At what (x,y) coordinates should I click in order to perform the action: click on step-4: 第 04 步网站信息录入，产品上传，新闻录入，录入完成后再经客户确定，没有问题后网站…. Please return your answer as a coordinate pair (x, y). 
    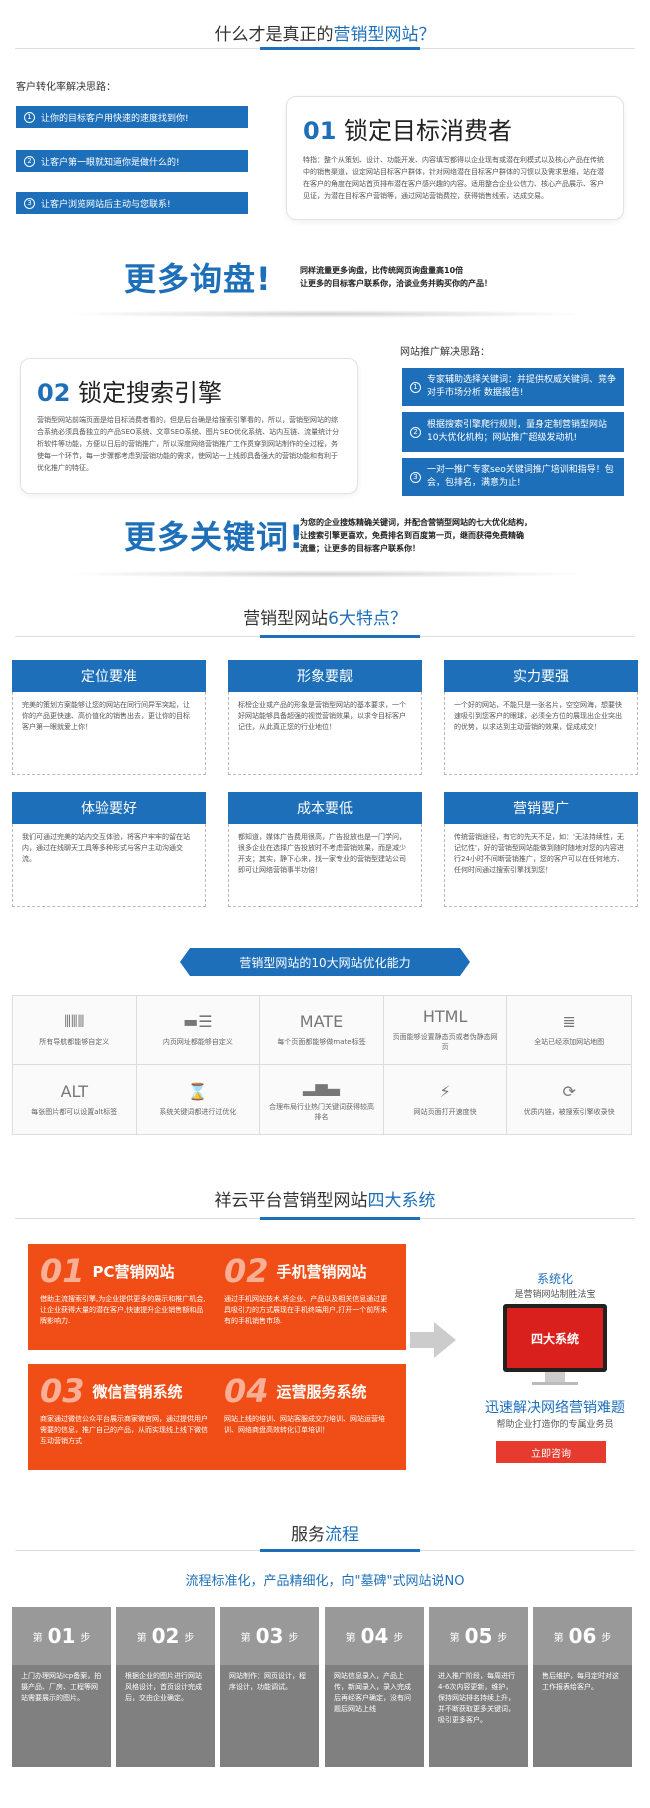
    Looking at the image, I should click on (374, 1687).